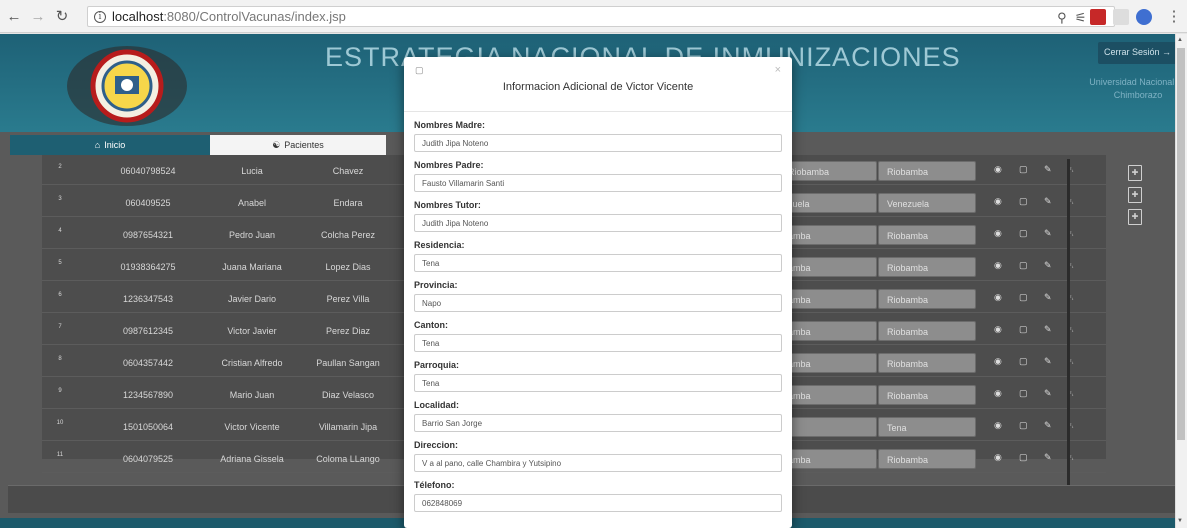 The image size is (1187, 528). Describe the element at coordinates (252, 171) in the screenshot. I see `cell-nombre: Lucia` at that location.